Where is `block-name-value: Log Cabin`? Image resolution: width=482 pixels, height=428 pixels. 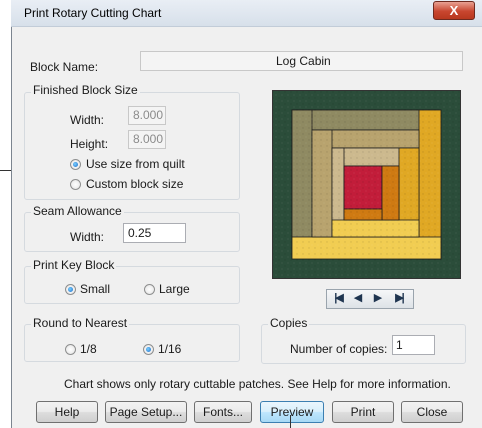
block-name-value: Log Cabin is located at coordinates (303, 61).